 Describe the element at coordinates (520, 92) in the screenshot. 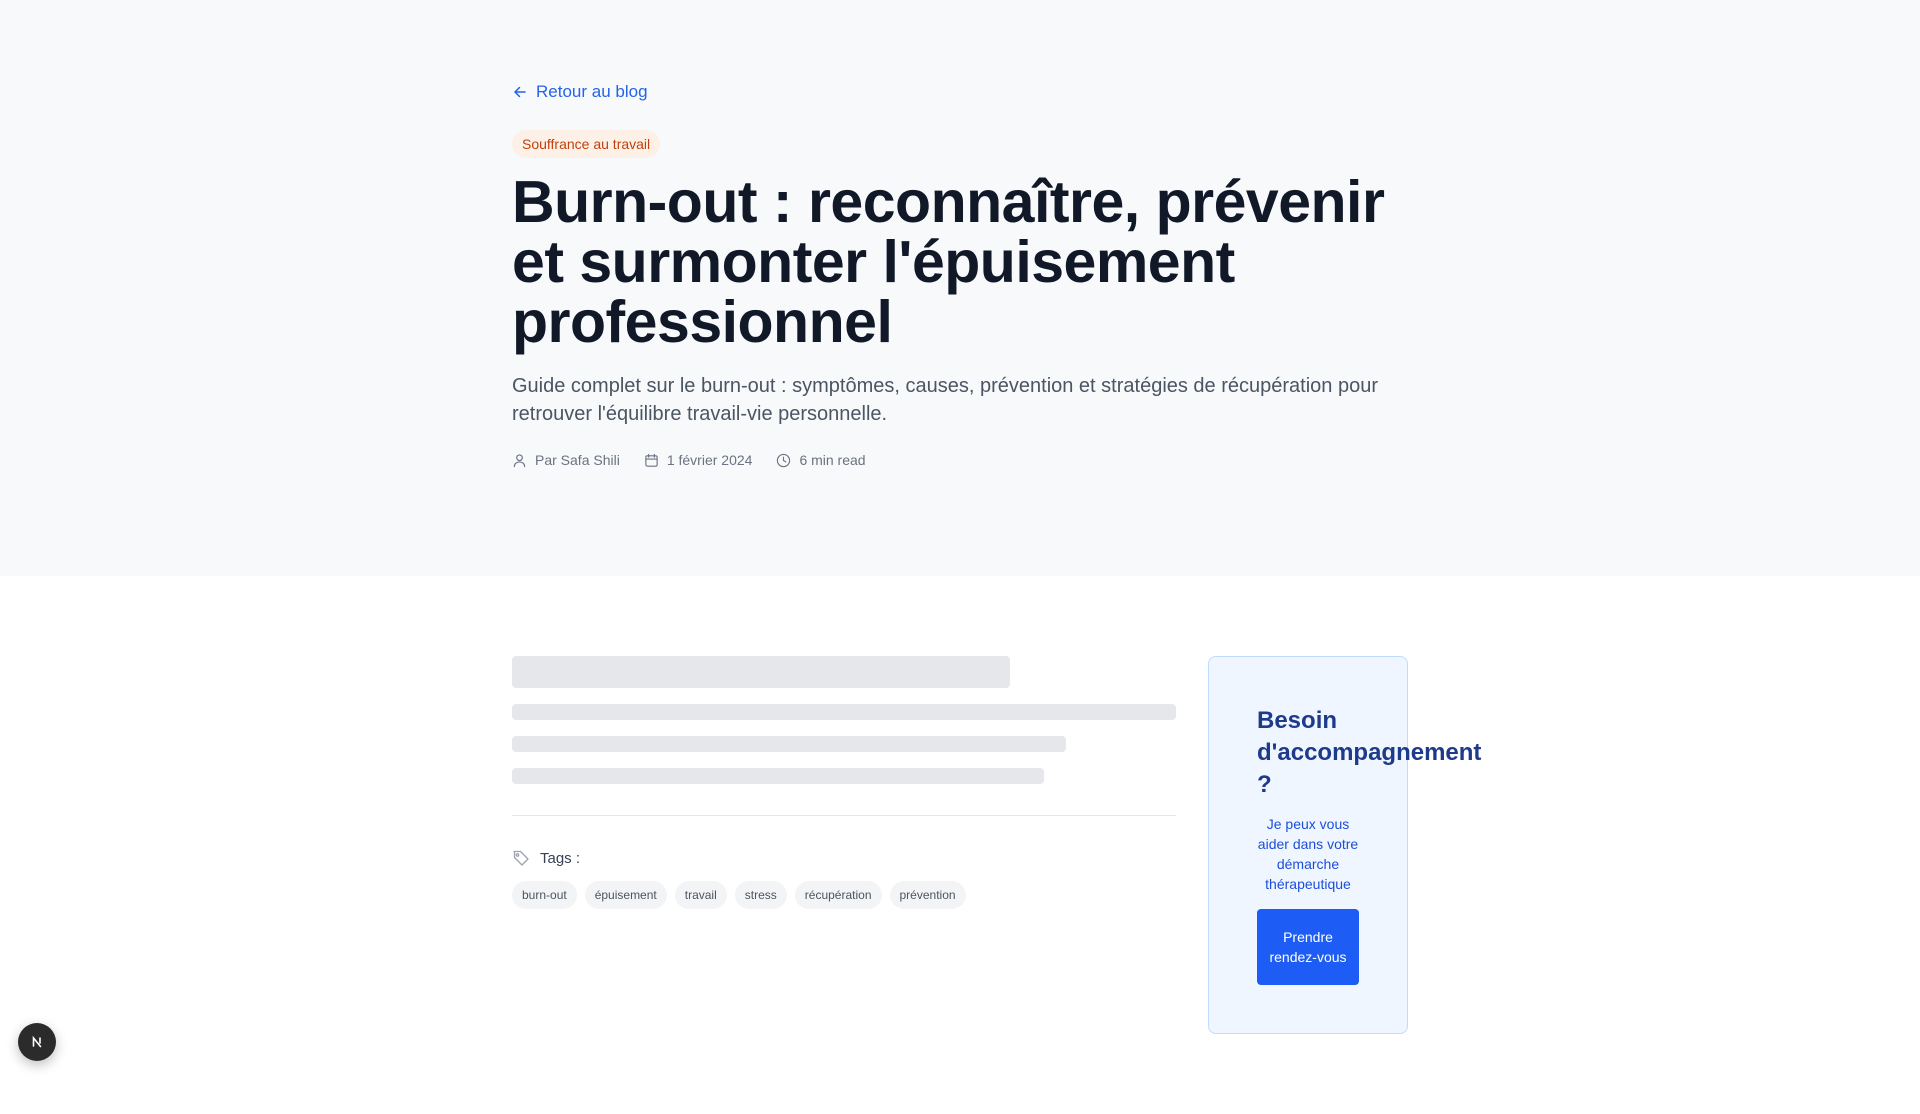

I see `arrow-left-icon` at that location.